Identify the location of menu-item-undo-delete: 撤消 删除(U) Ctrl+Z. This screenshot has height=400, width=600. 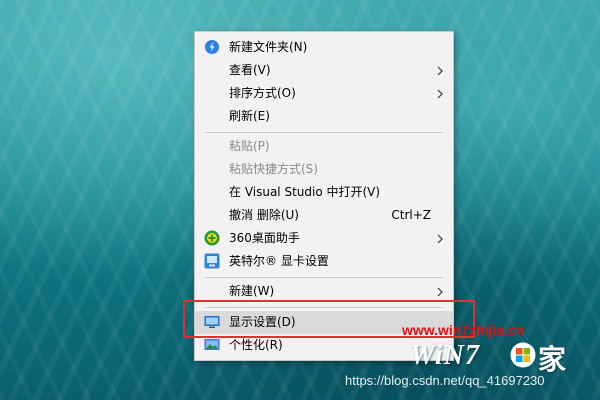
(324, 215).